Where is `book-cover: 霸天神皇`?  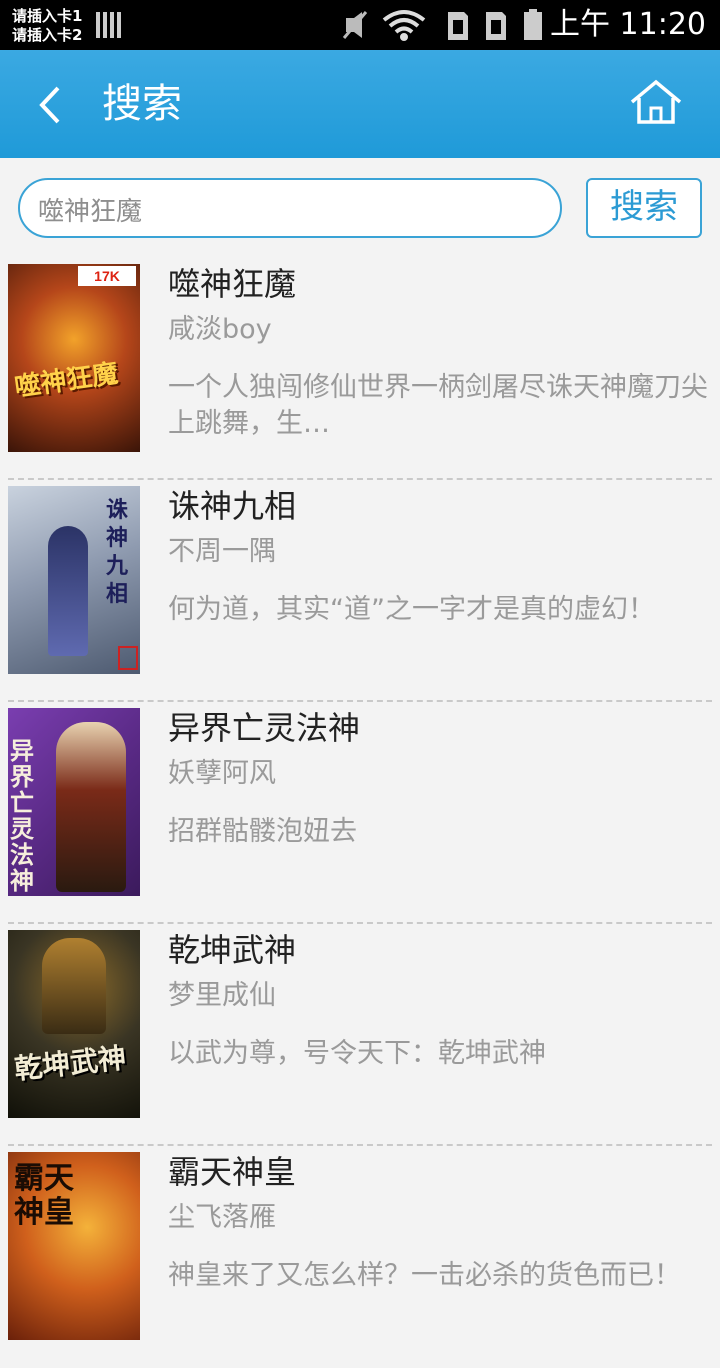 book-cover: 霸天神皇 is located at coordinates (74, 1246).